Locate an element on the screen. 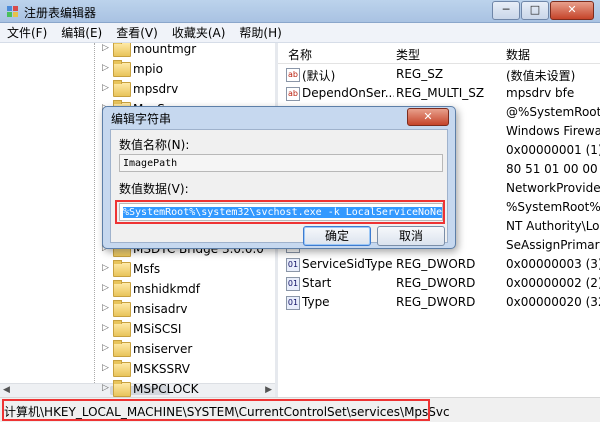  minimize-icon: ─ is located at coordinates (506, 9).